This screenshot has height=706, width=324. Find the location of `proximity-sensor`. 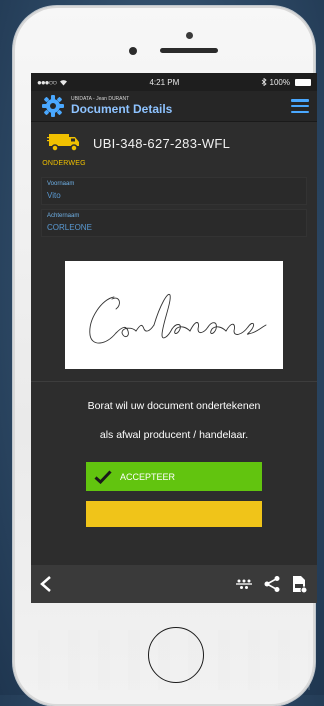

proximity-sensor is located at coordinates (189, 35).